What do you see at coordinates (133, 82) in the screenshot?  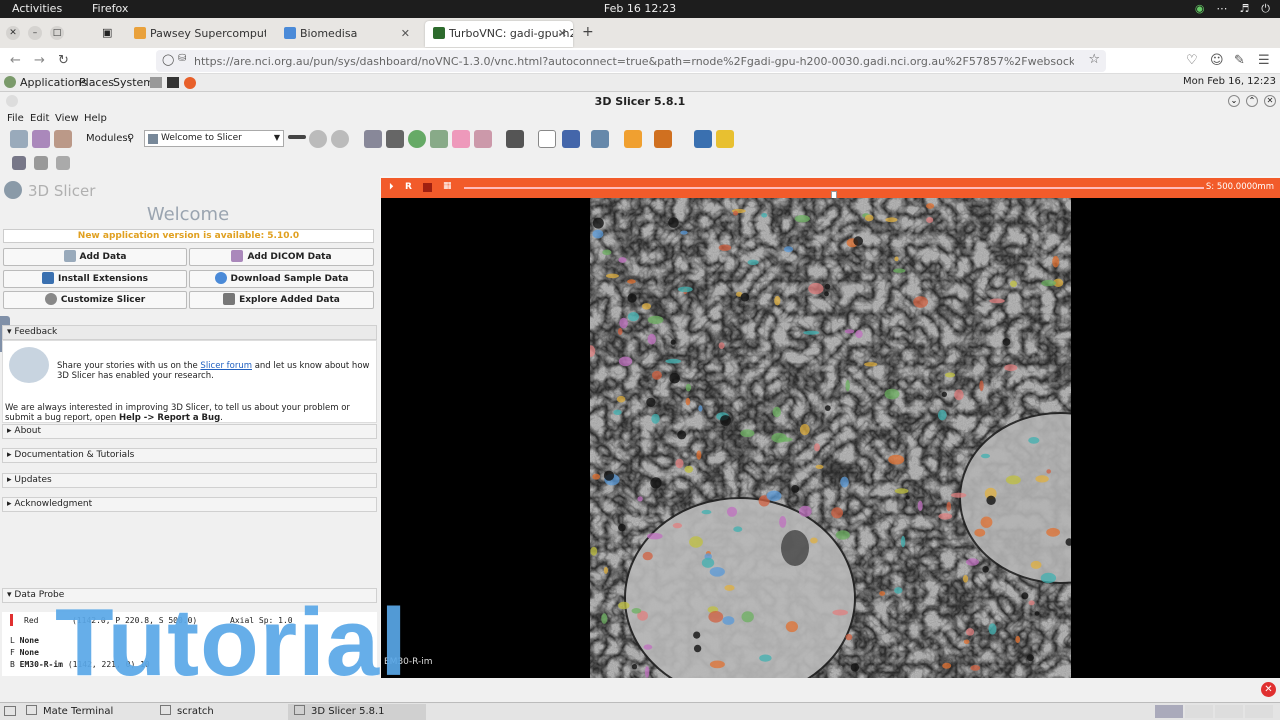 I see `mate-menu-system: System` at bounding box center [133, 82].